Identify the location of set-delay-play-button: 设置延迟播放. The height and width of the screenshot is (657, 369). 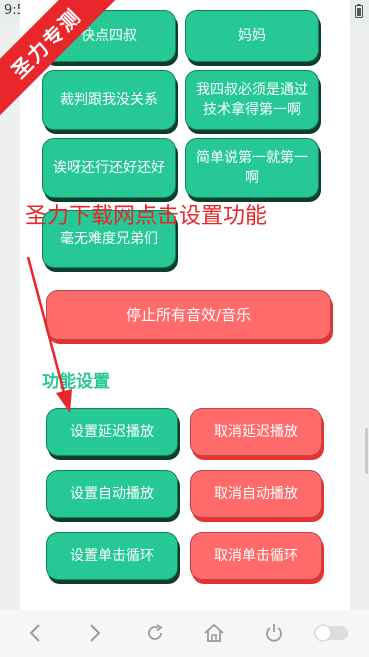
(112, 432).